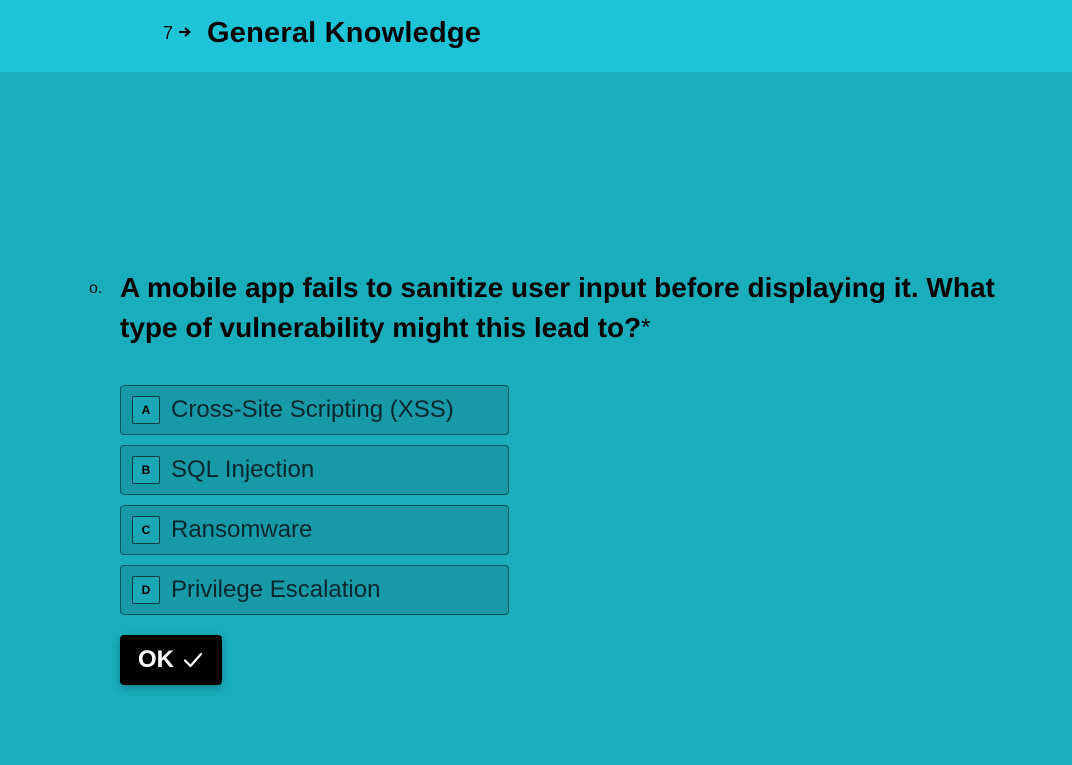 Image resolution: width=1072 pixels, height=765 pixels. Describe the element at coordinates (646, 327) in the screenshot. I see `required-marker: *` at that location.